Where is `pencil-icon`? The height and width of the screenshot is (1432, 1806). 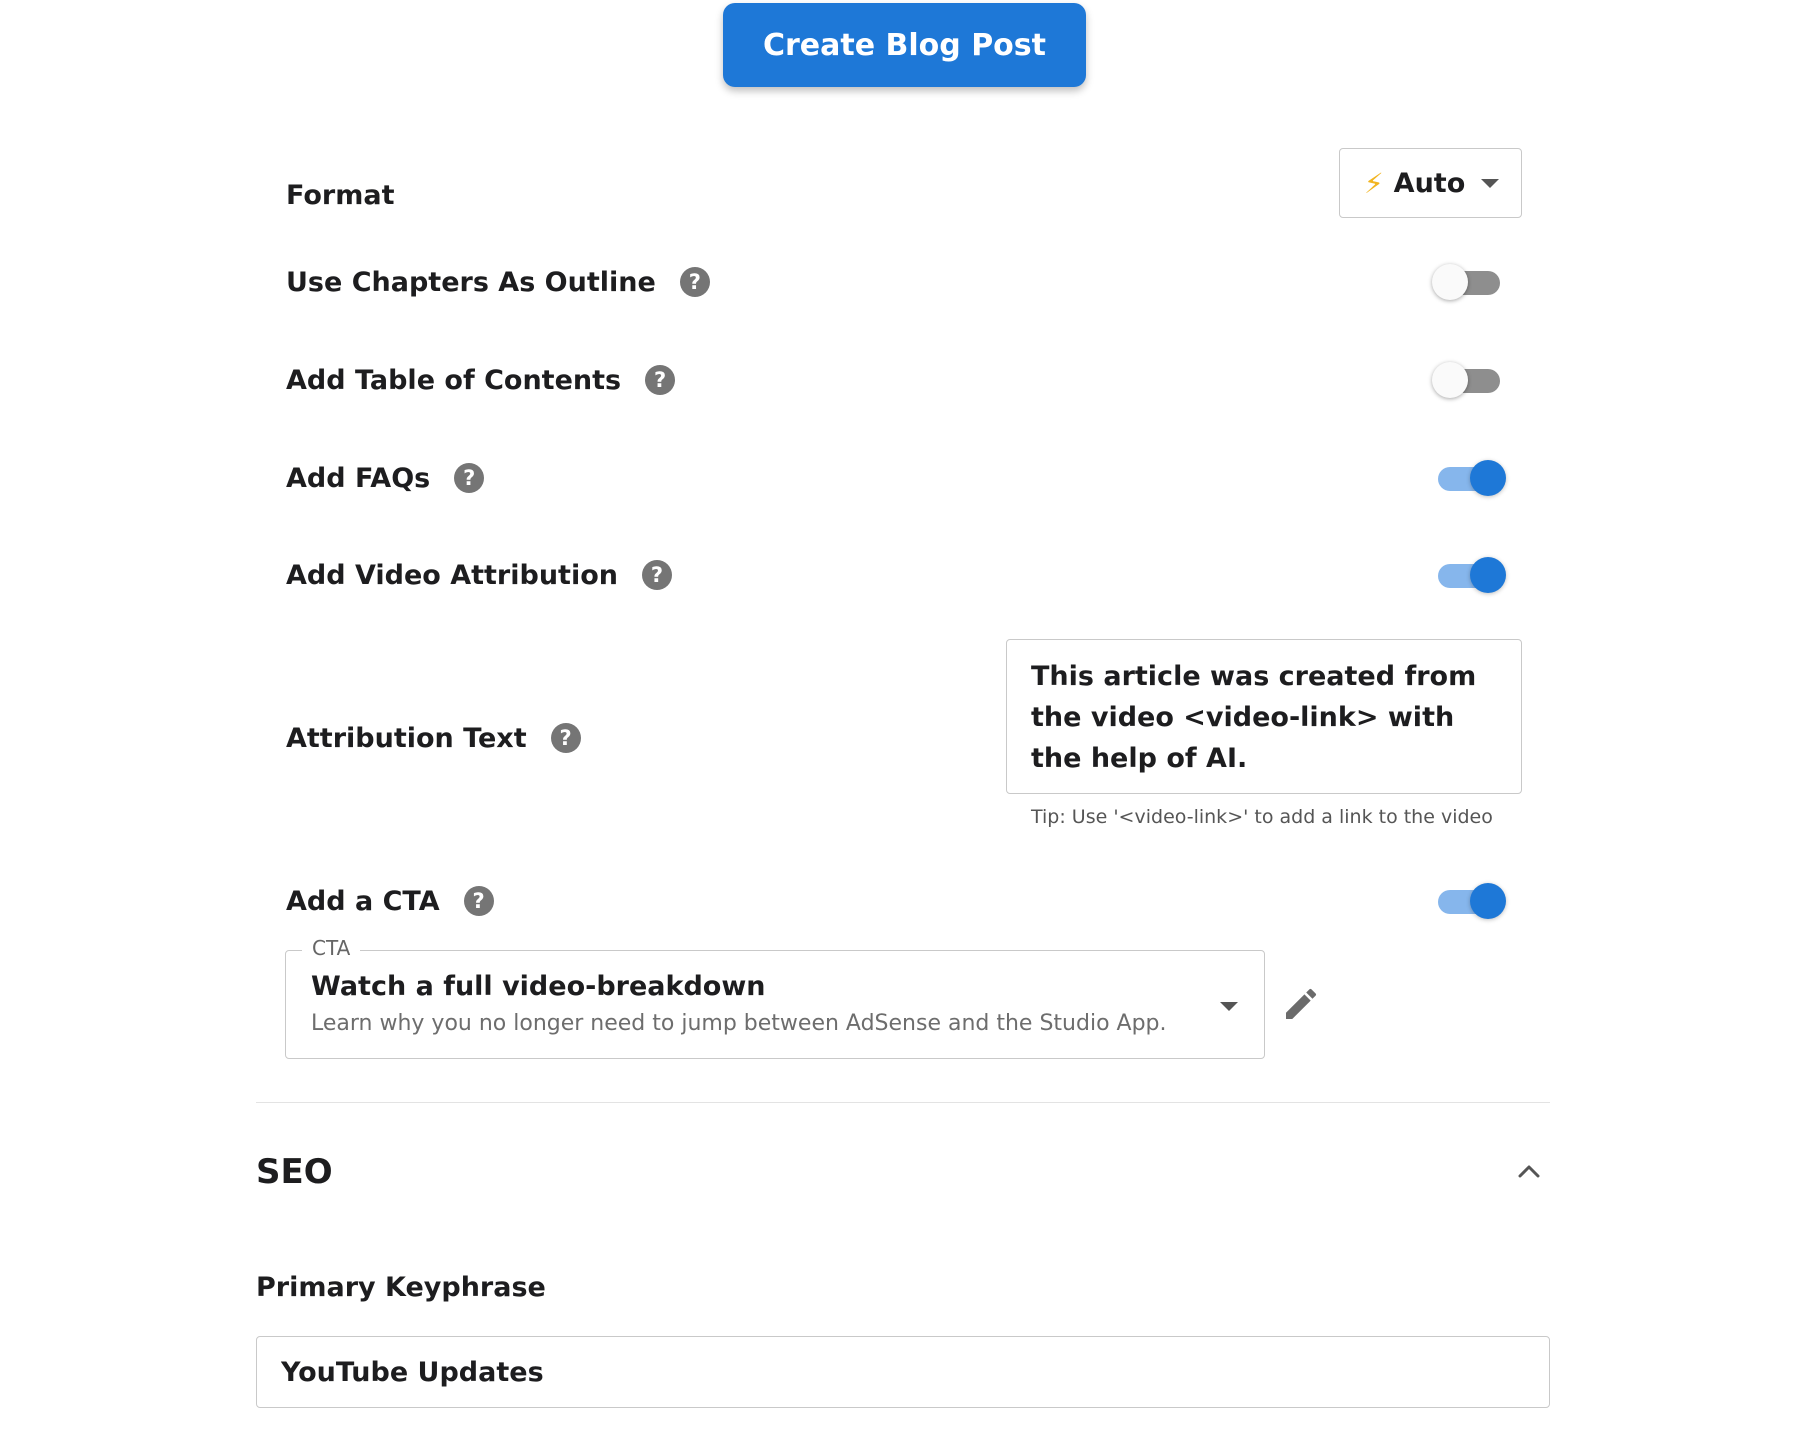 pencil-icon is located at coordinates (1301, 1003).